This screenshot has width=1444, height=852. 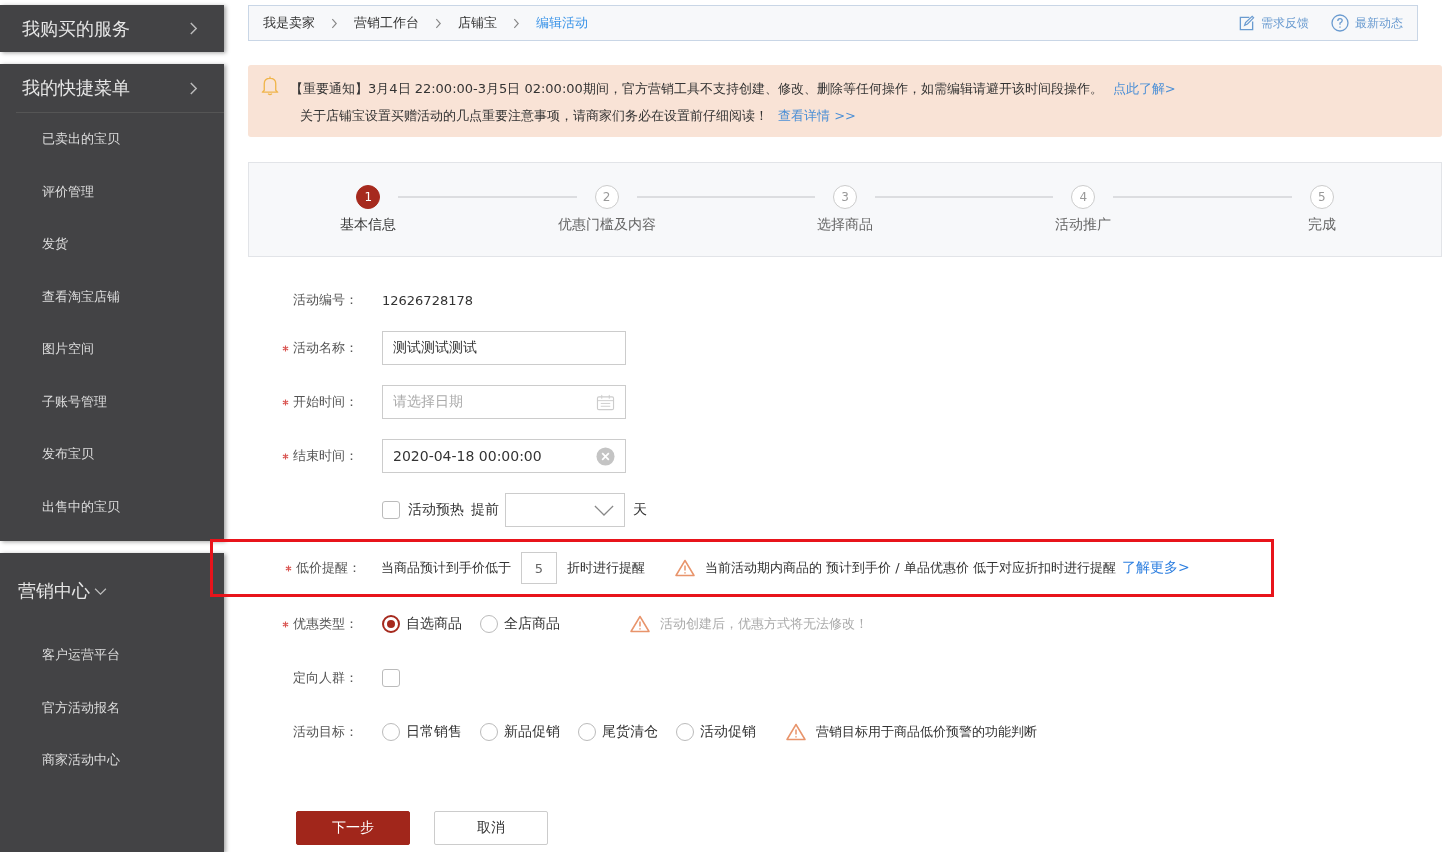 I want to click on step-label: 选择商品, so click(x=845, y=225).